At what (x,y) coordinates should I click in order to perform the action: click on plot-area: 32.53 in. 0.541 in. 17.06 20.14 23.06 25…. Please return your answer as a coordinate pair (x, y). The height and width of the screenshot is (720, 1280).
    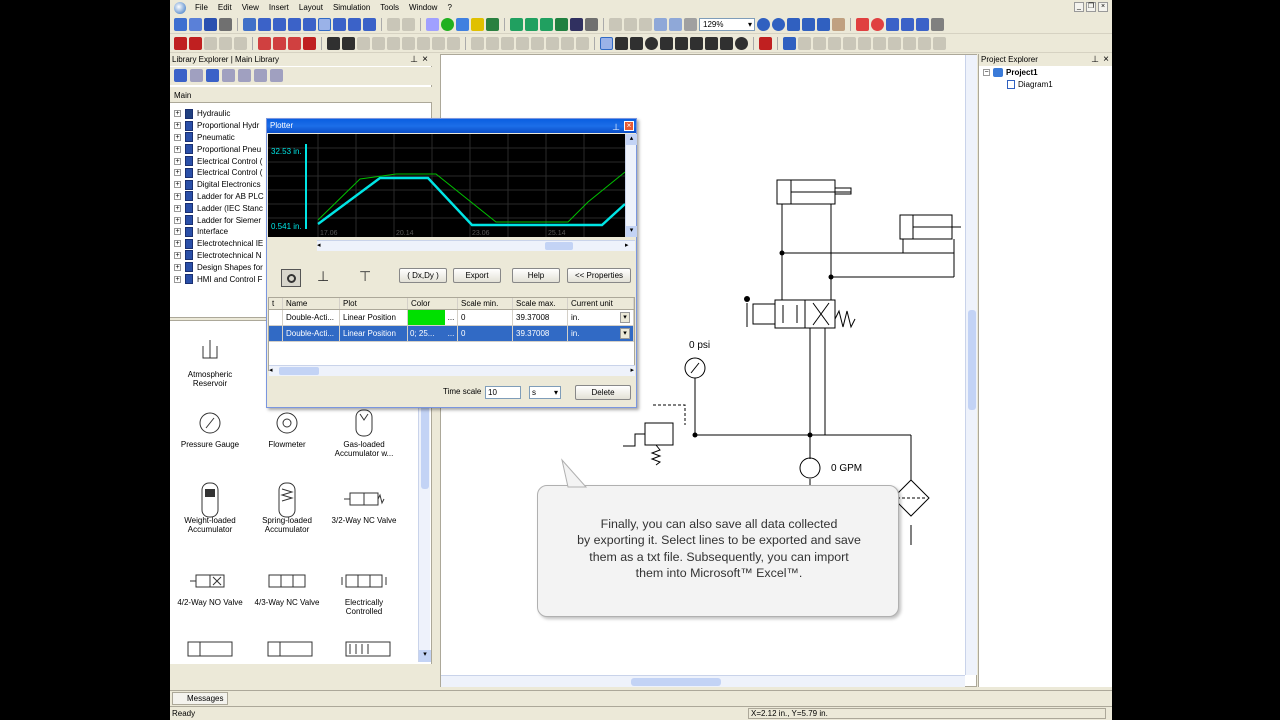
    Looking at the image, I should click on (446, 185).